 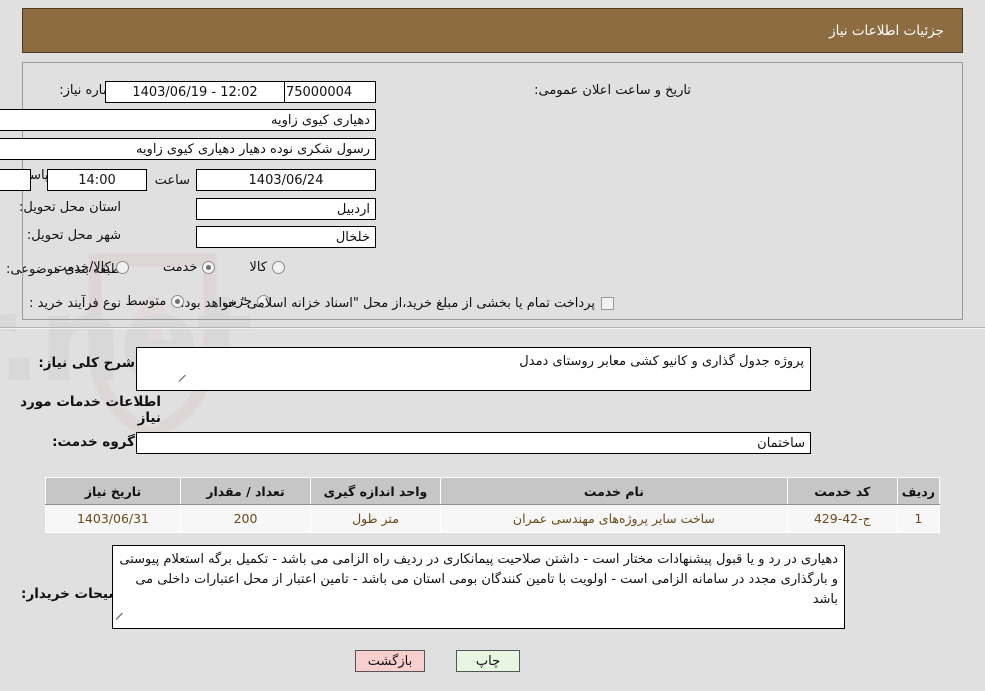 I want to click on col-unit: واحد اندازه گیری, so click(x=375, y=491).